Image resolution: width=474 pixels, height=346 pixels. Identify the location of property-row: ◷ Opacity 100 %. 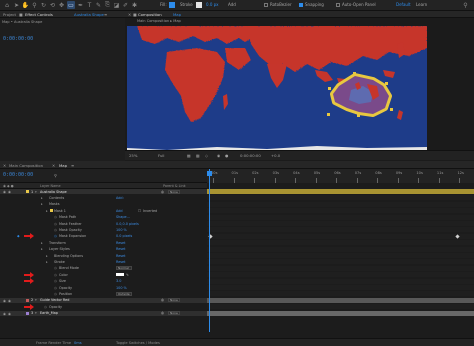
(103, 287).